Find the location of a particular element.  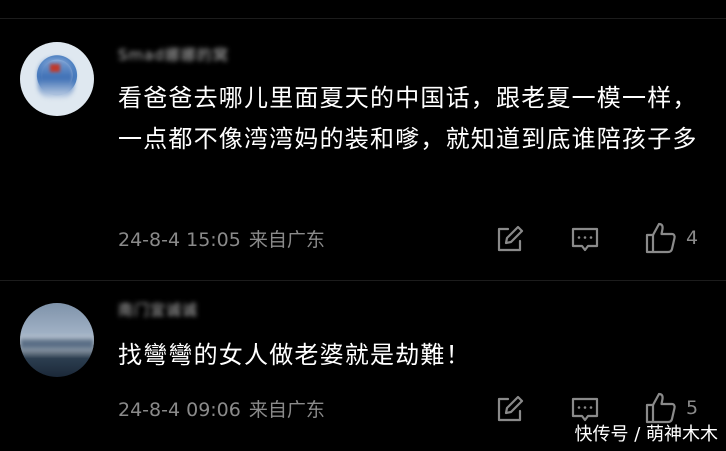

watermark: 快传号 / 萌神木木 is located at coordinates (646, 434).